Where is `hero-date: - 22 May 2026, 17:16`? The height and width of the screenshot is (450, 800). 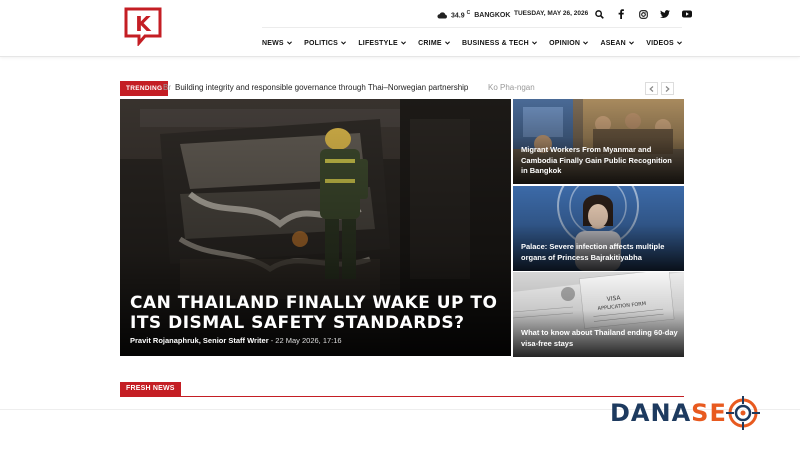
hero-date: - 22 May 2026, 17:16 is located at coordinates (305, 340).